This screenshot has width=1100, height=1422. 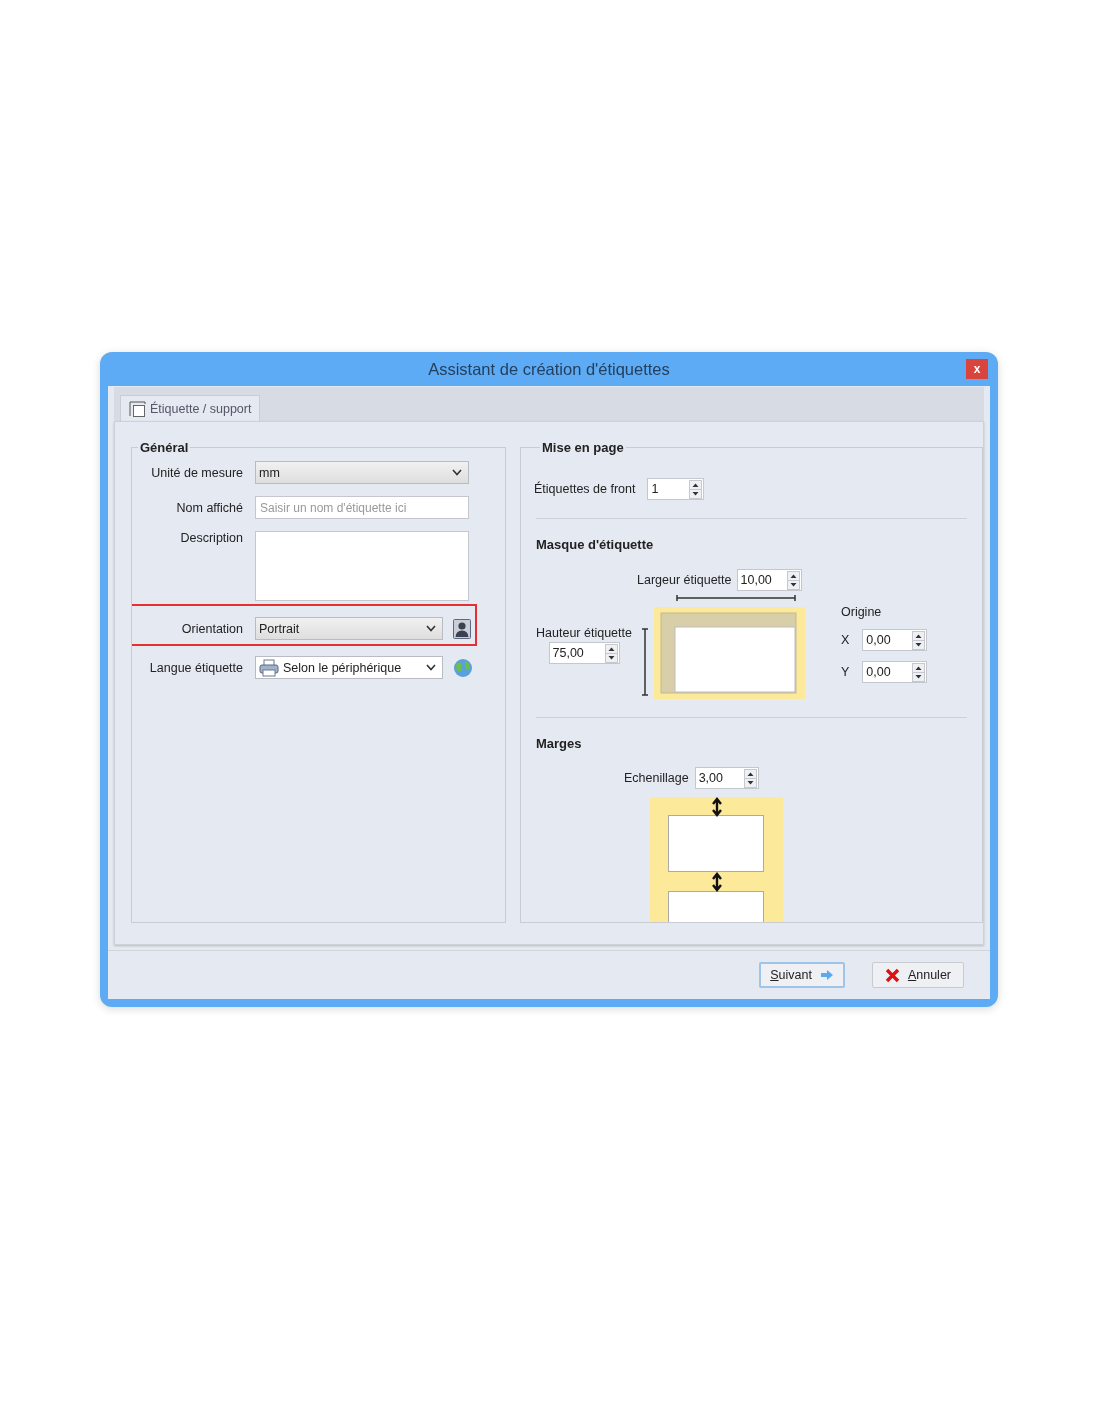 What do you see at coordinates (209, 507) in the screenshot?
I see `field-label: Nom affiché` at bounding box center [209, 507].